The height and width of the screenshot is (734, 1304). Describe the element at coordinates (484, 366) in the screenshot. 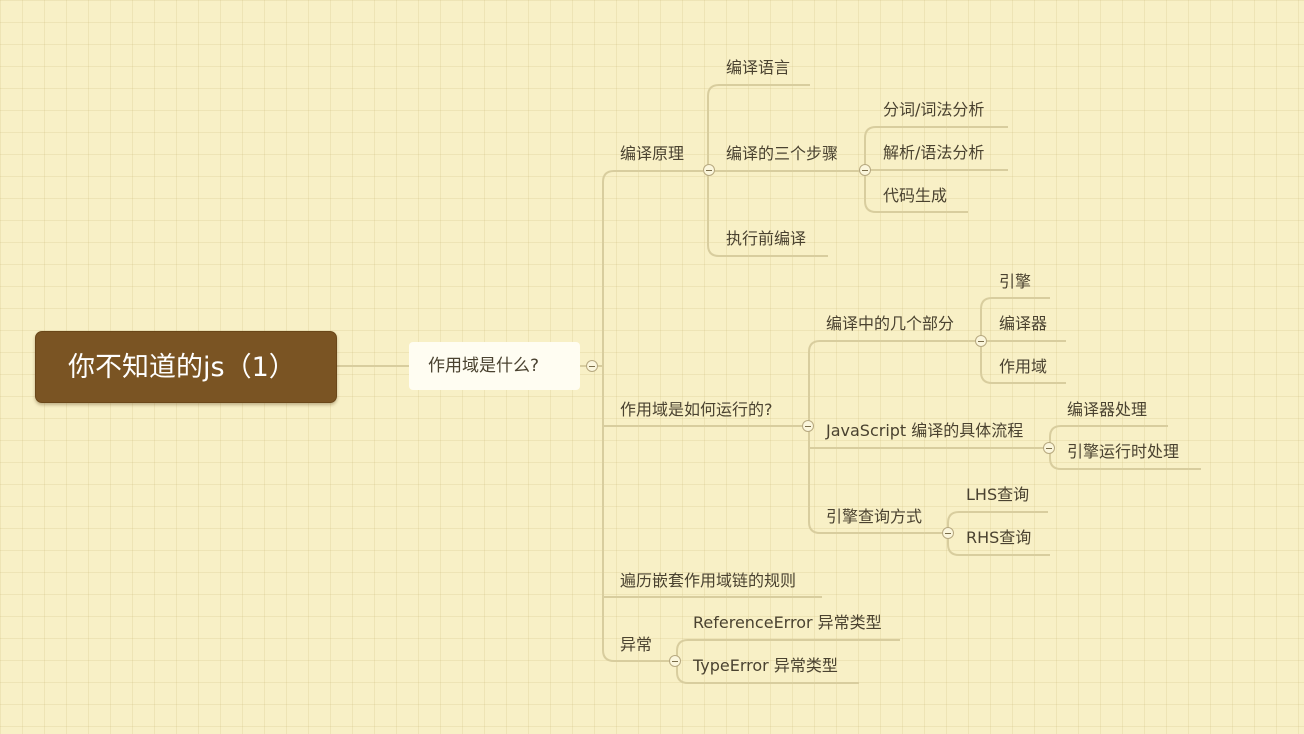

I see `topic-scope-what-label: 作用域是什么?` at that location.